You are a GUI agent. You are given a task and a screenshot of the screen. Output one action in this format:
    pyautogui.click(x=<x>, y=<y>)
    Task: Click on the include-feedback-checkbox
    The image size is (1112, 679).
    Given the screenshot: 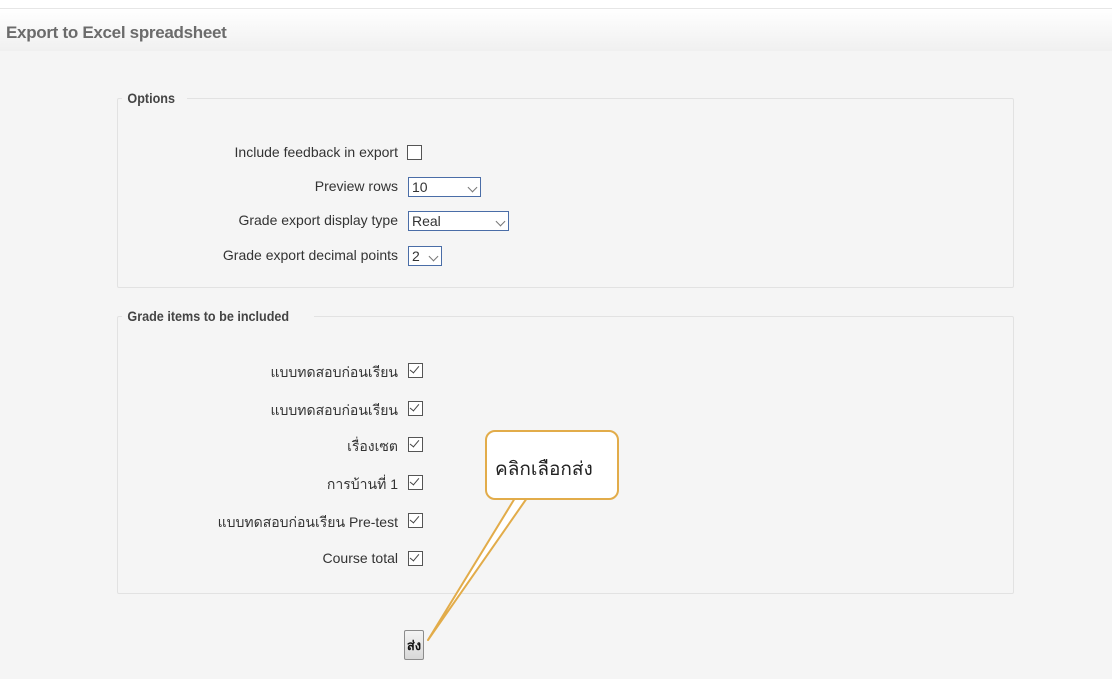 What is the action you would take?
    pyautogui.click(x=414, y=152)
    